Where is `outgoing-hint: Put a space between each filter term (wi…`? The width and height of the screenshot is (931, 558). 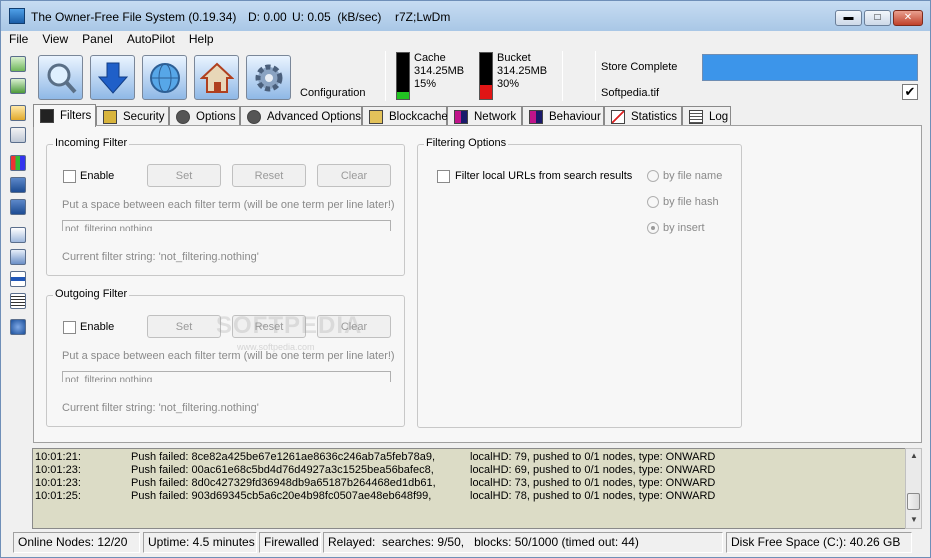
outgoing-hint: Put a space between each filter term (wi… is located at coordinates (228, 356).